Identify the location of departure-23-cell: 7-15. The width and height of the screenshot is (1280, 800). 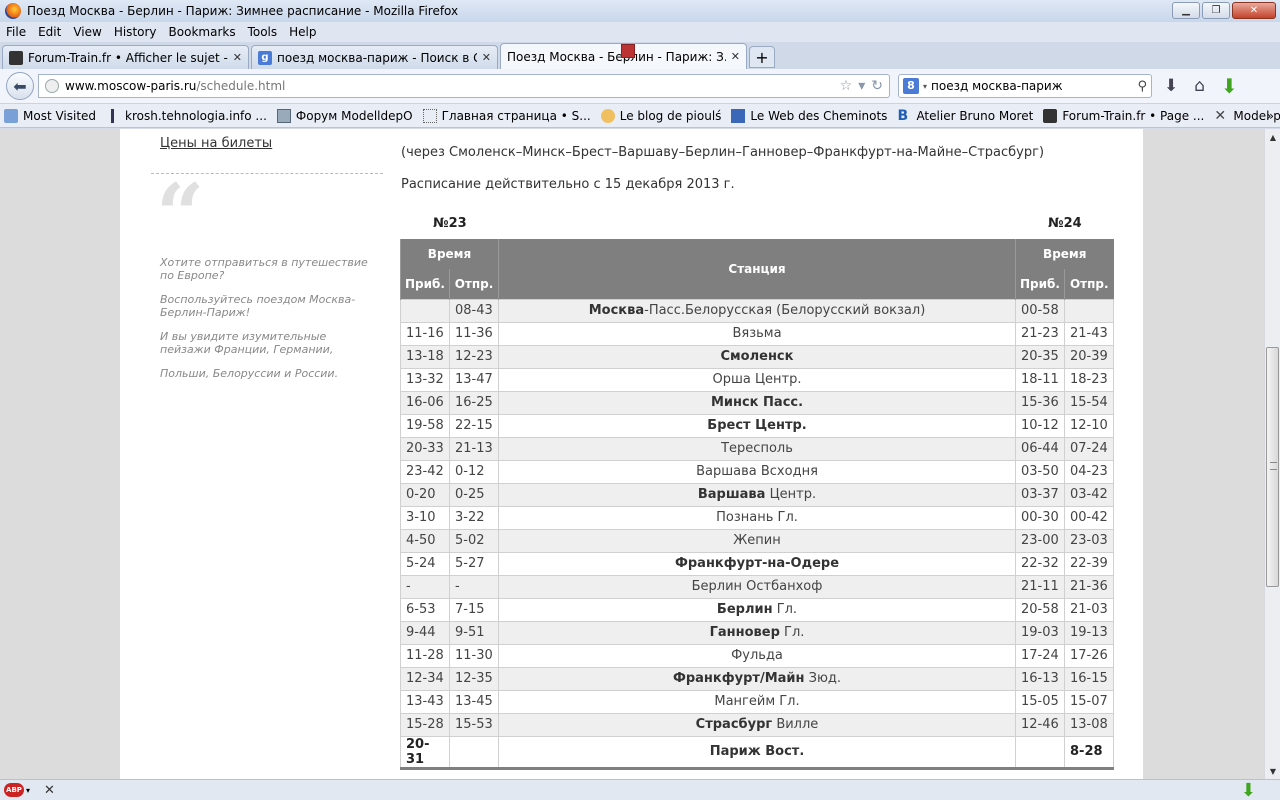
(474, 609).